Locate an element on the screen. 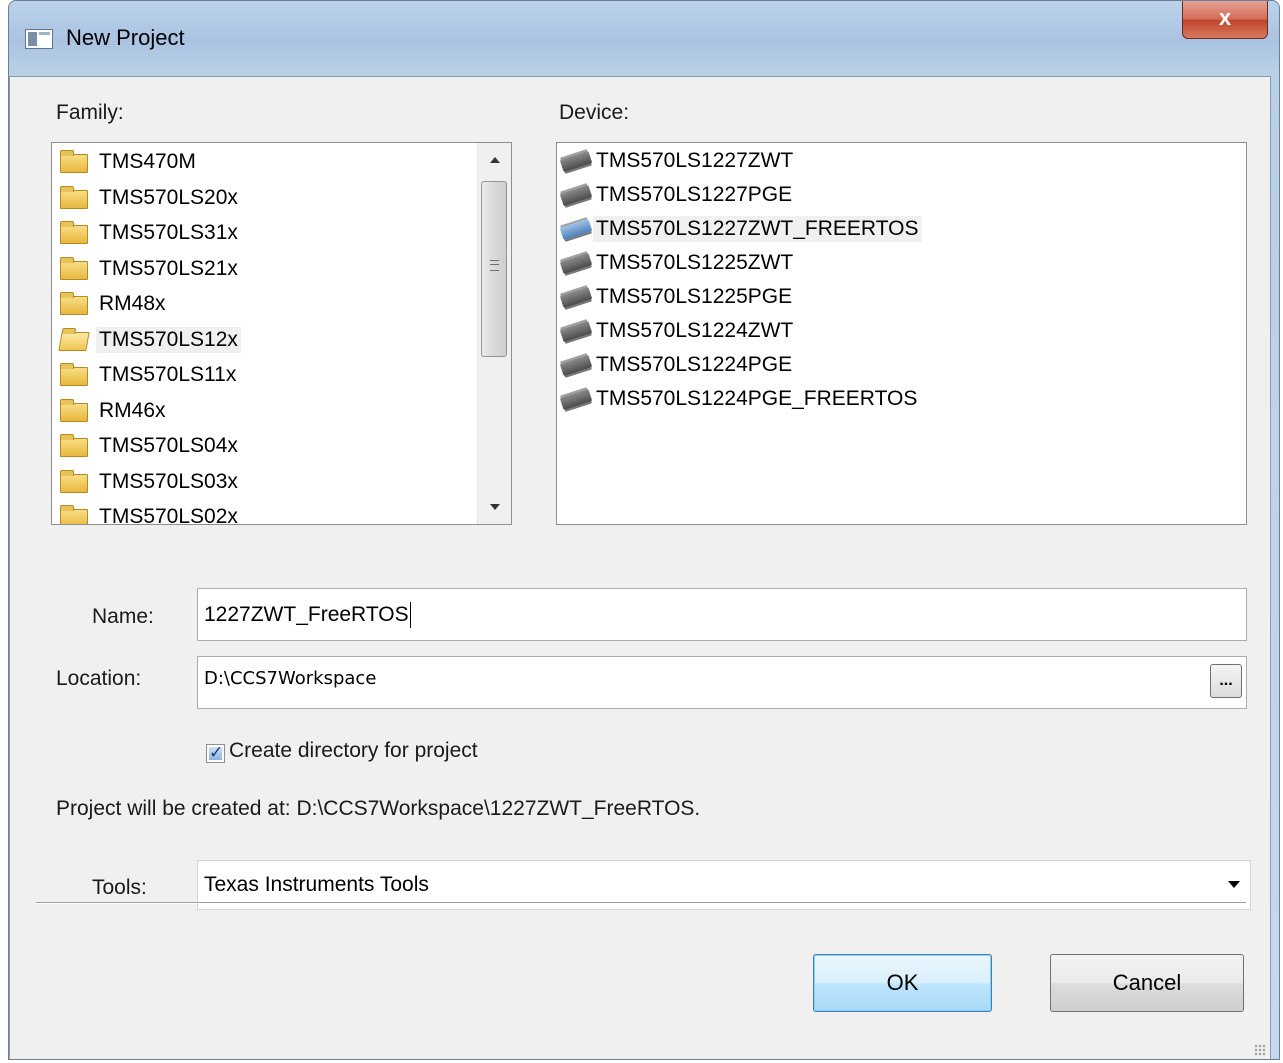 Image resolution: width=1283 pixels, height=1063 pixels. family-label: Family: is located at coordinates (90, 112).